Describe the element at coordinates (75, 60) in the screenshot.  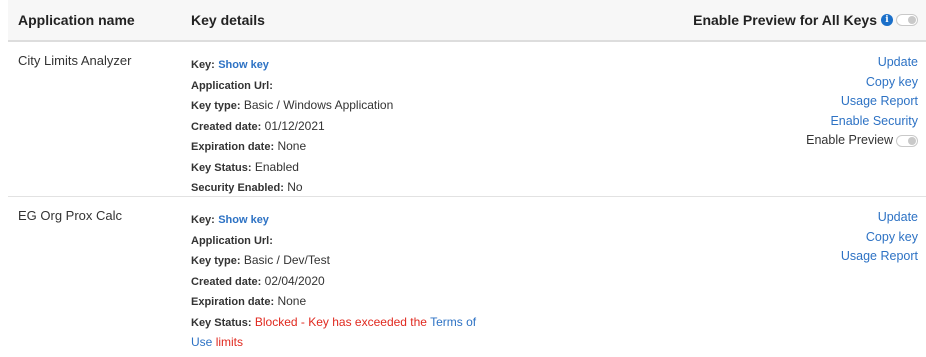
I see `application-name: City Limits Analyzer` at that location.